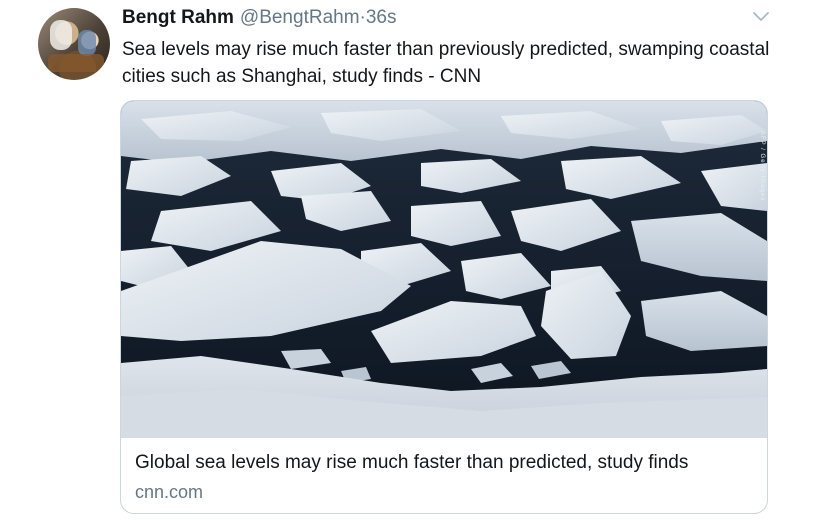 The image size is (840, 528). I want to click on author-name: Bengt Rahm, so click(178, 17).